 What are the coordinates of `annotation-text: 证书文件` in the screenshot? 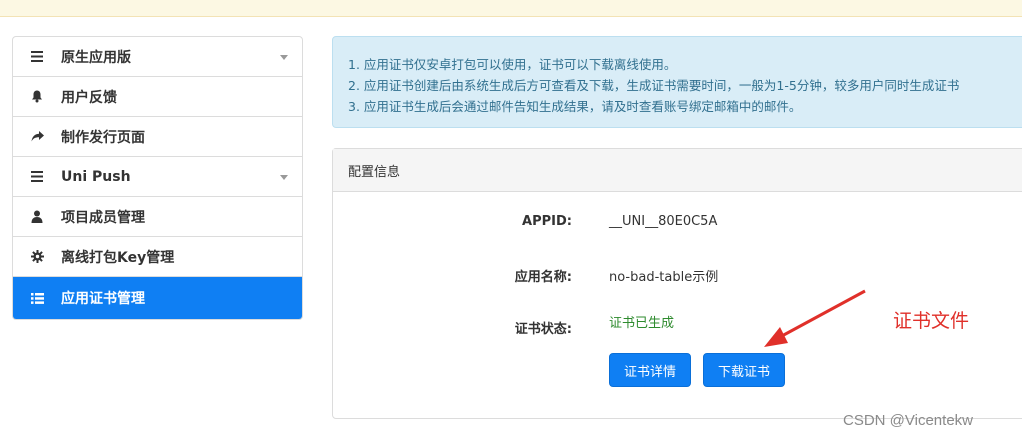 It's located at (931, 321).